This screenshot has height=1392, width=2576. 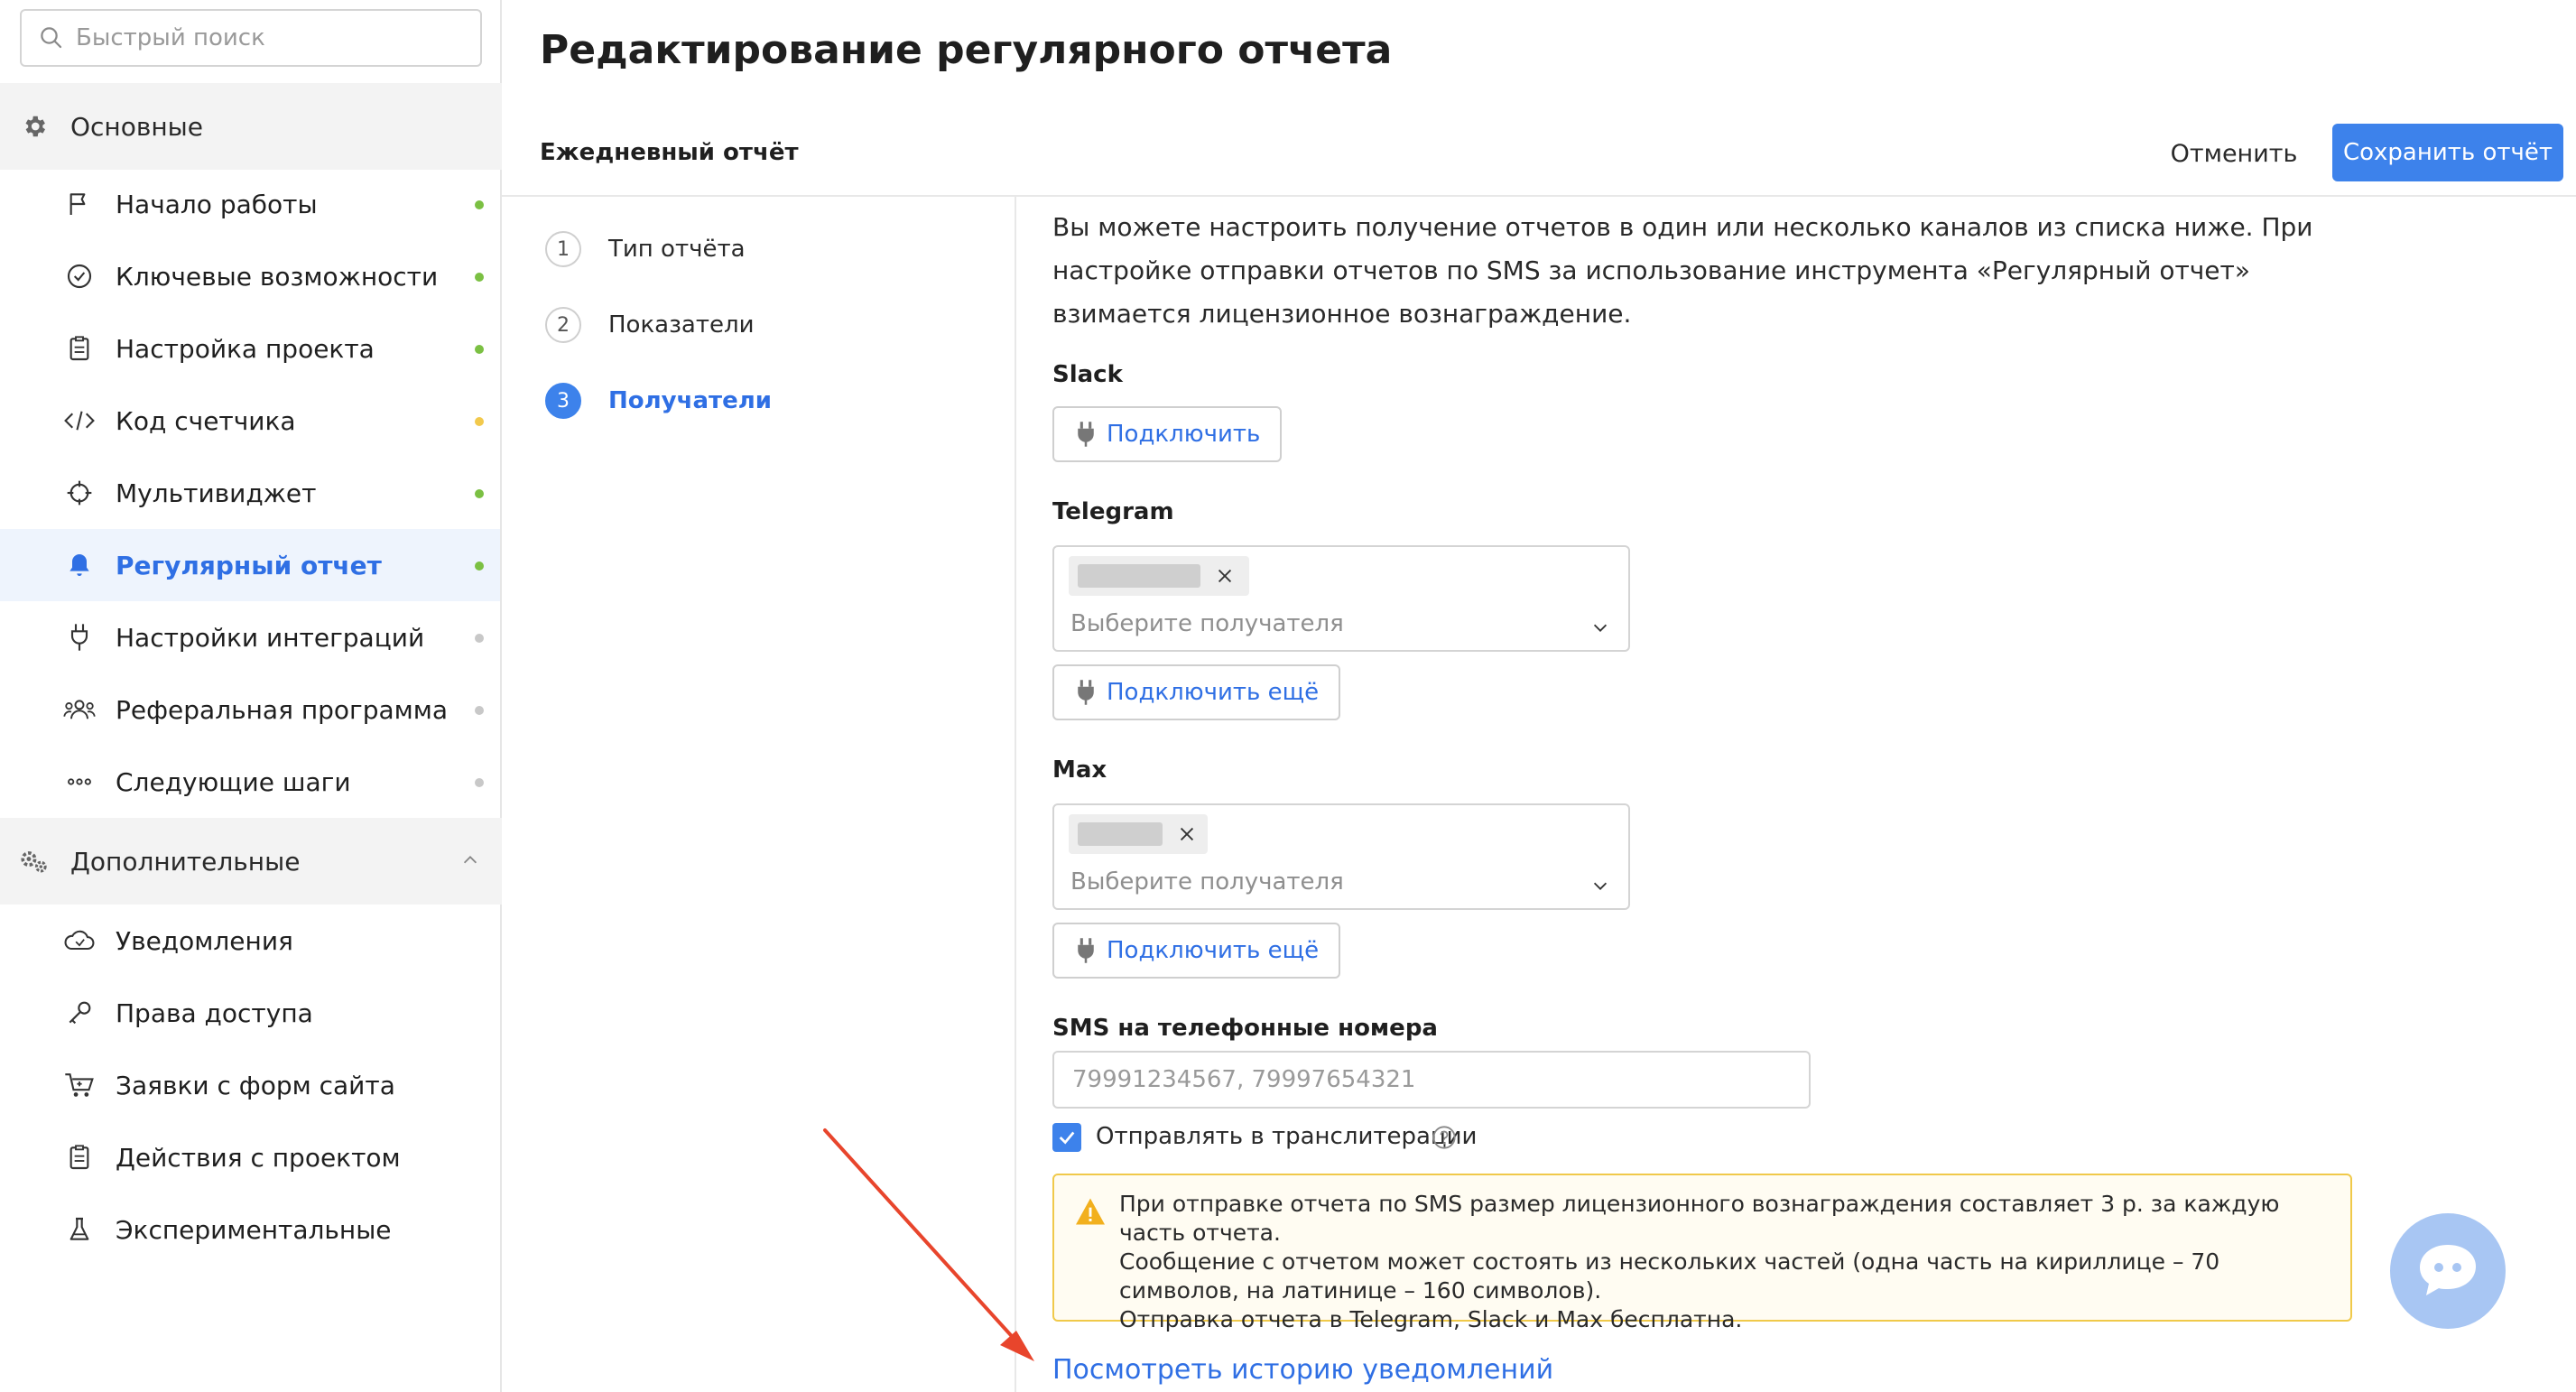 What do you see at coordinates (1287, 1137) in the screenshot?
I see `translit-label: Отправлять в транслитерации` at bounding box center [1287, 1137].